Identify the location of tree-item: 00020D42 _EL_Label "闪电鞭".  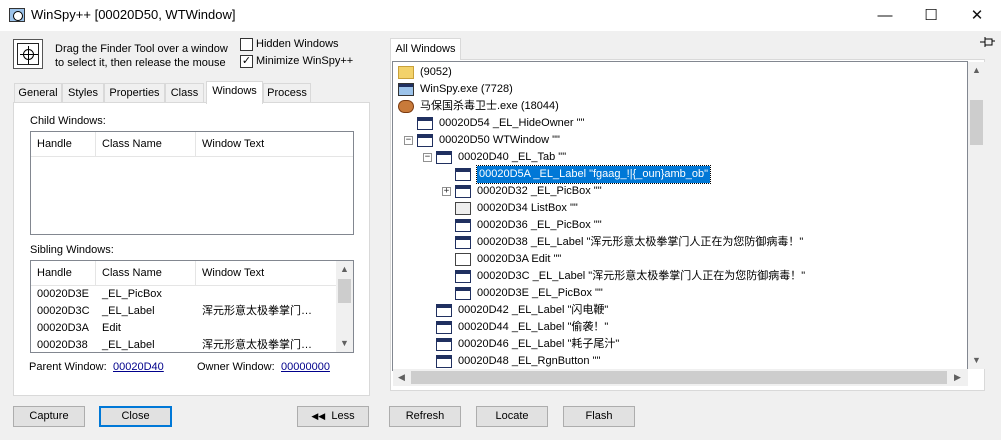
(680, 310).